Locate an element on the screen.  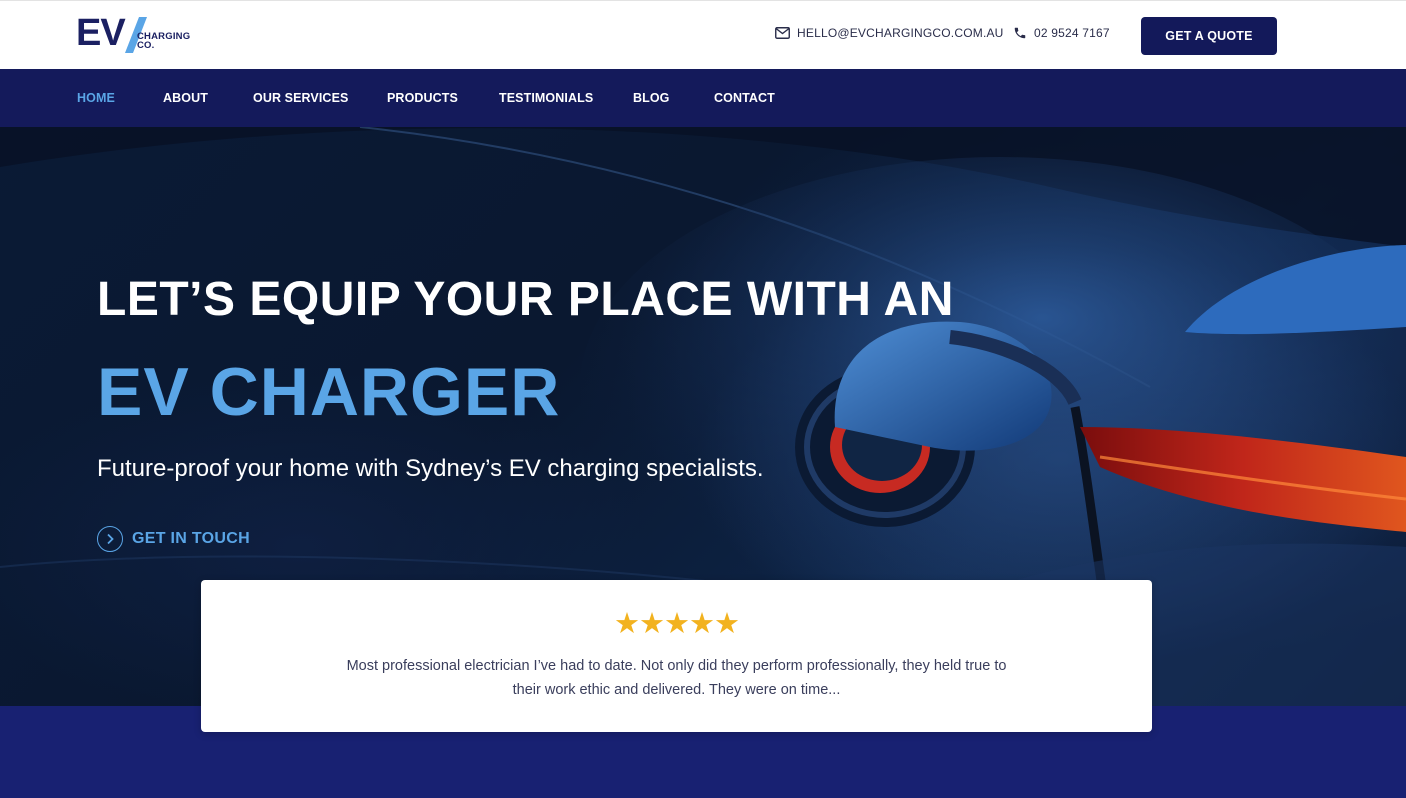
email-link: HELLO@EVCHARGINGCO.COM.AU is located at coordinates (889, 33).